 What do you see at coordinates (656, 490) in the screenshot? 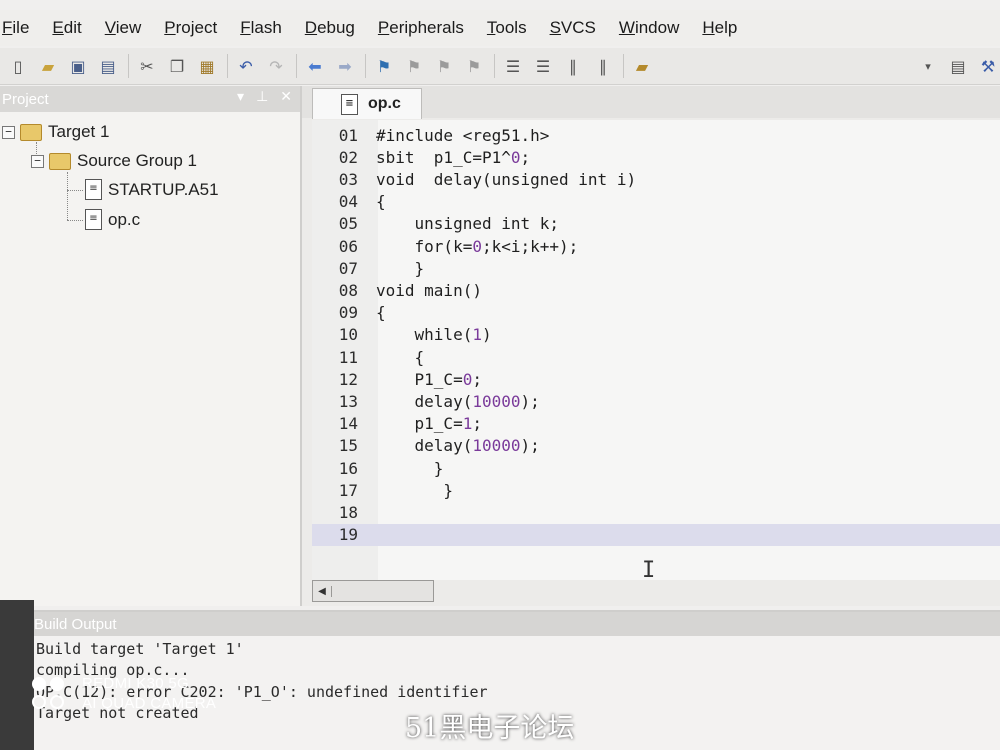
I see `code-line: 17 }` at bounding box center [656, 490].